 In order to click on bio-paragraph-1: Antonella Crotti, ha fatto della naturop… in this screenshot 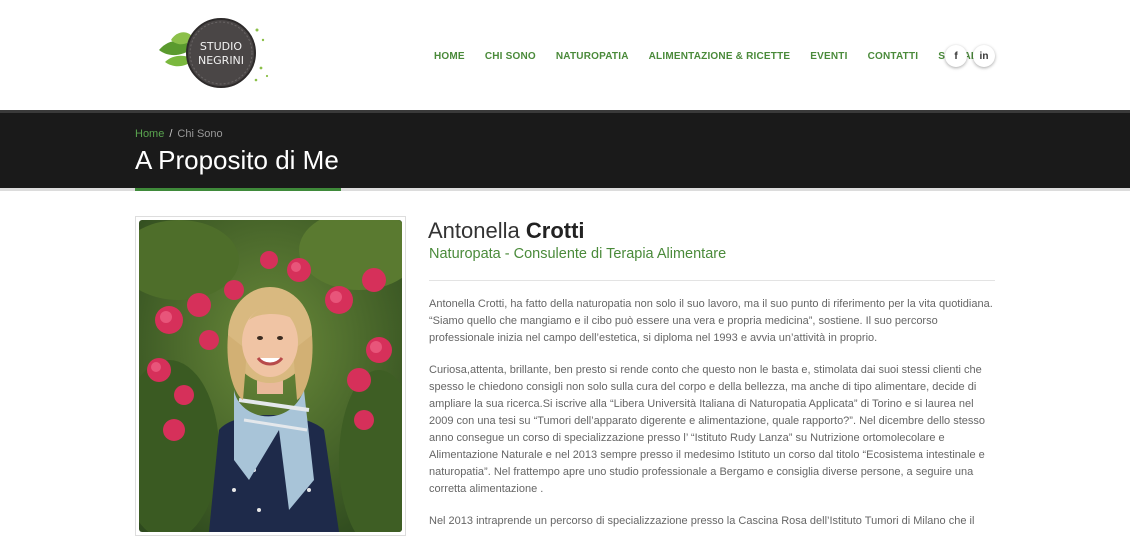, I will do `click(711, 321)`.